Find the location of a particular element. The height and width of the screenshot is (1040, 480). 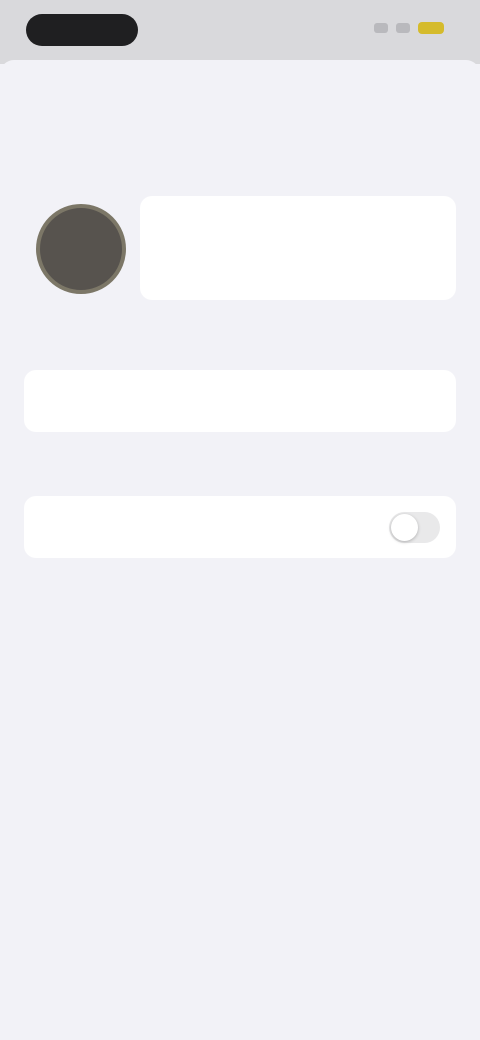

toggle-knob is located at coordinates (404, 527).